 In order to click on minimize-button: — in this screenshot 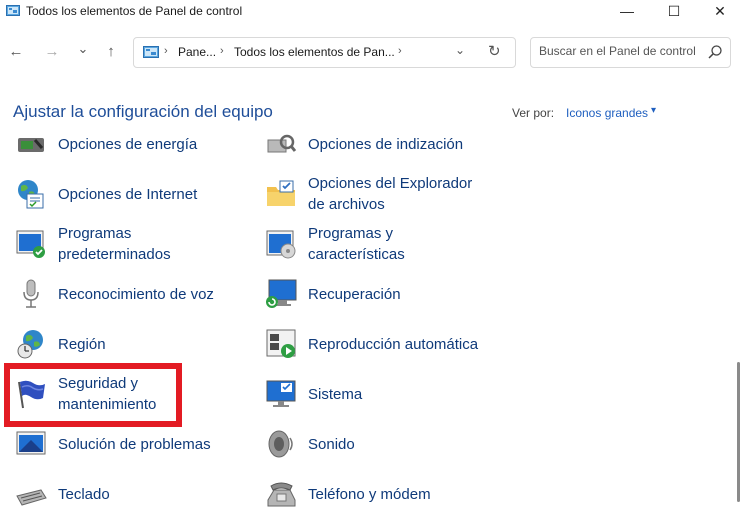, I will do `click(627, 12)`.